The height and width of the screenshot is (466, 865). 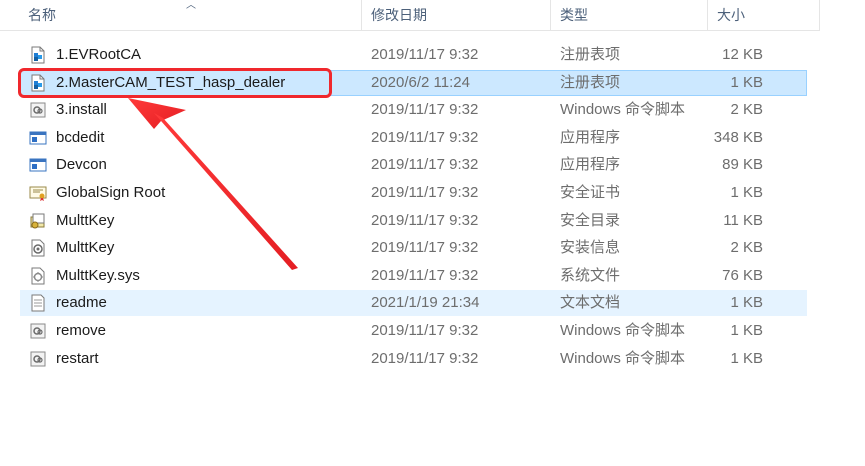 What do you see at coordinates (226, 191) in the screenshot?
I see `arrow-shaft` at bounding box center [226, 191].